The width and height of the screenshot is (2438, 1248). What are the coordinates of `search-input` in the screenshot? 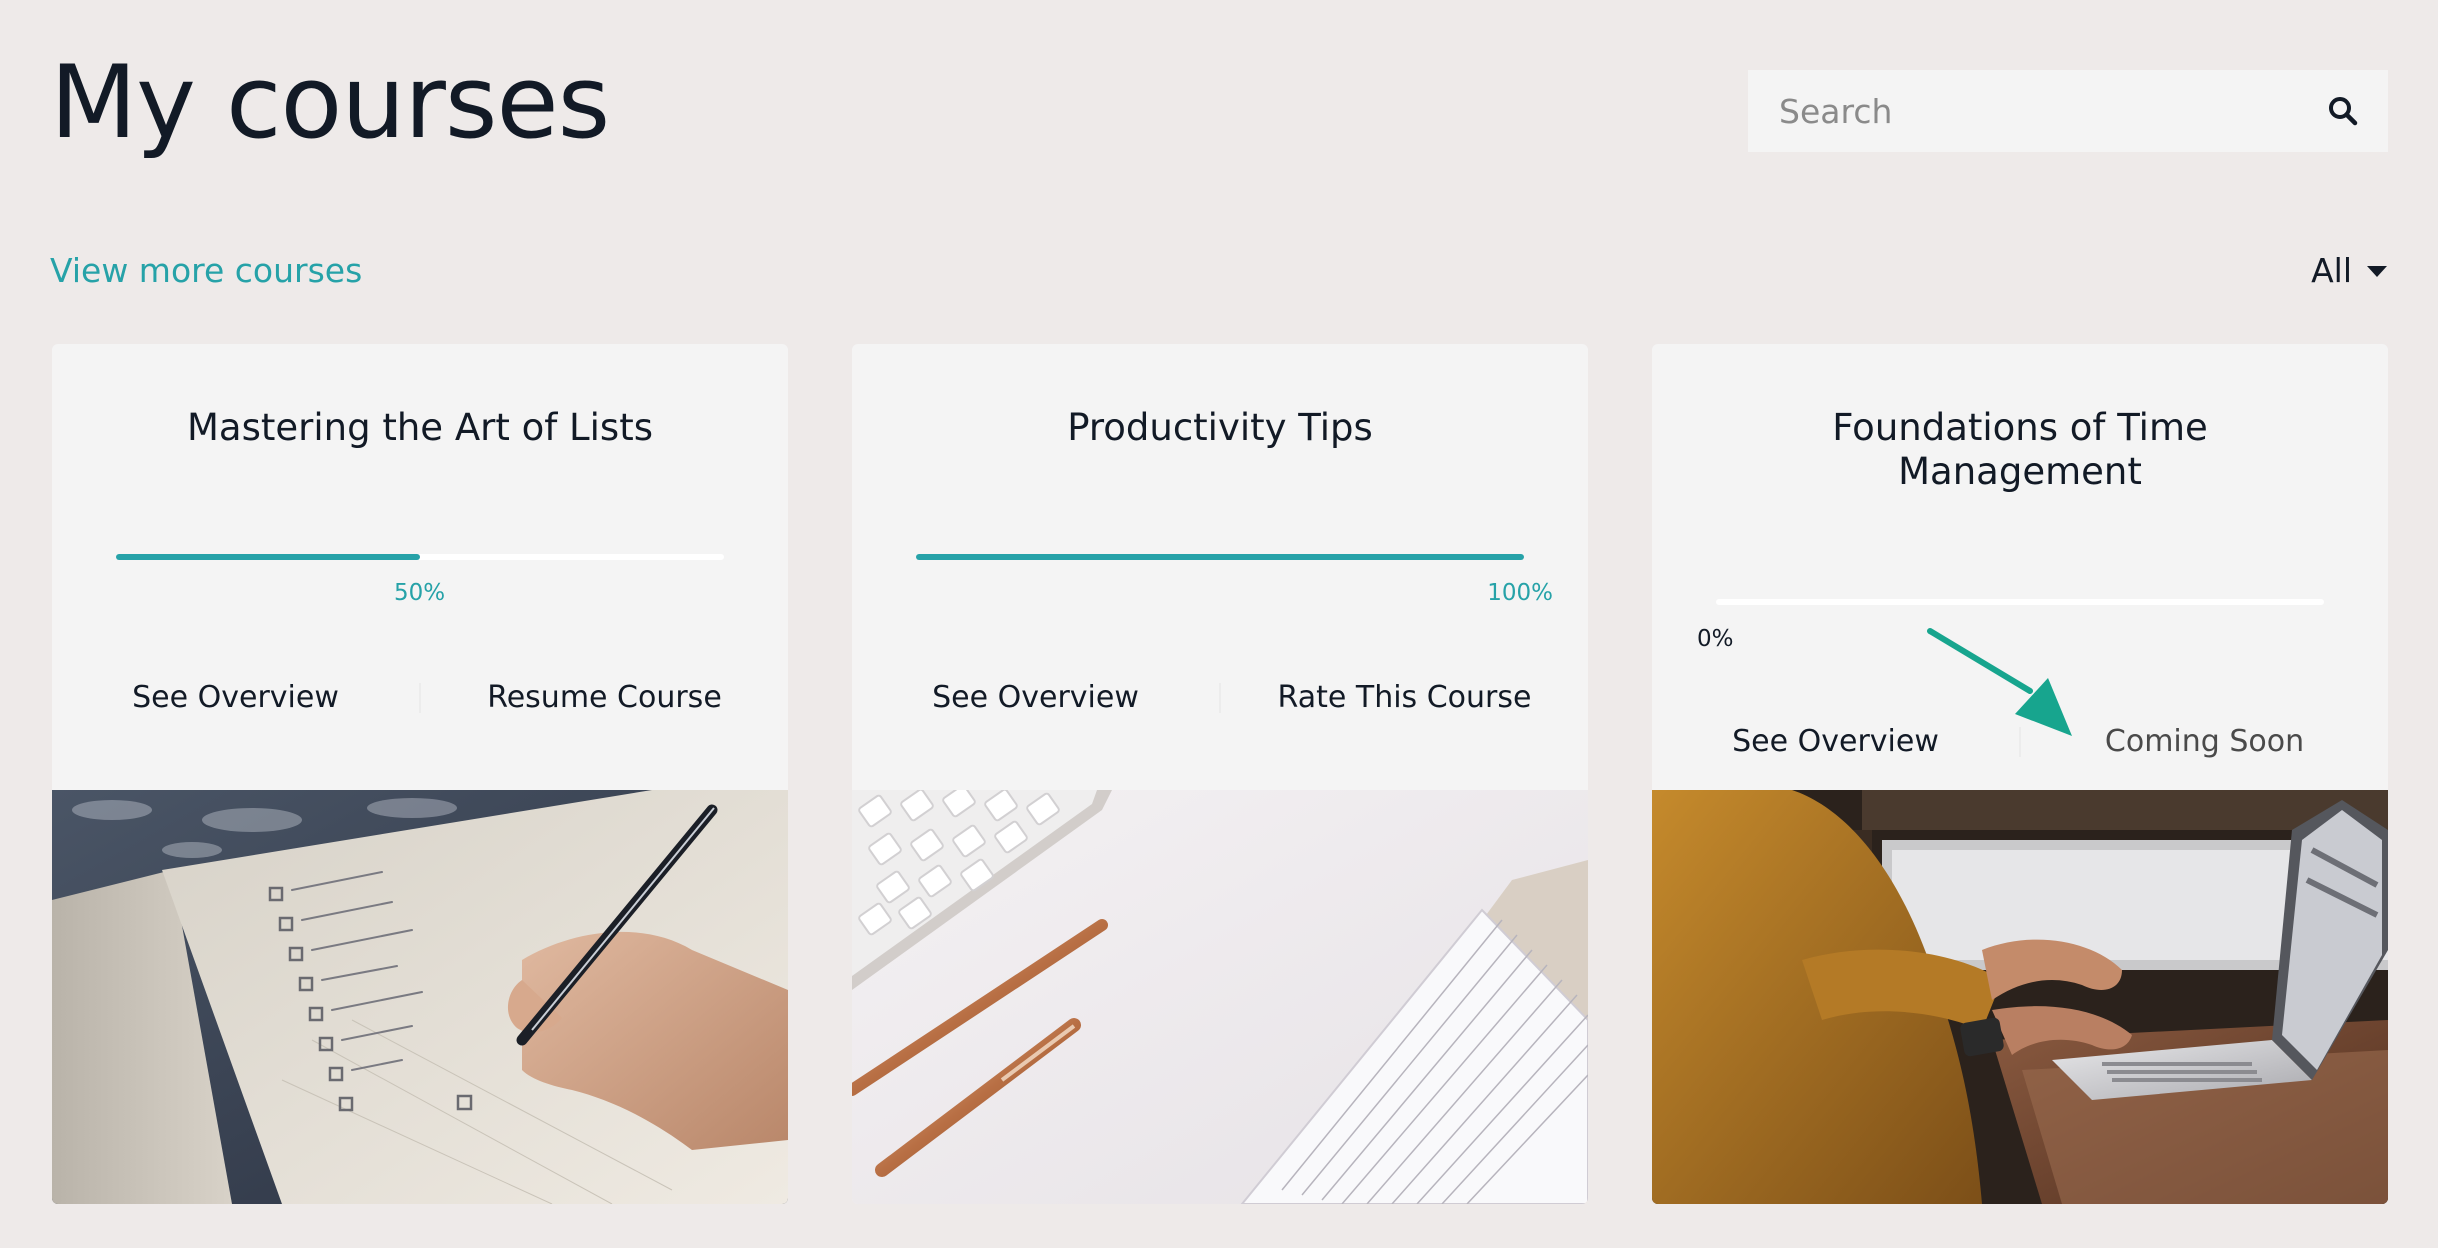 It's located at (2023, 111).